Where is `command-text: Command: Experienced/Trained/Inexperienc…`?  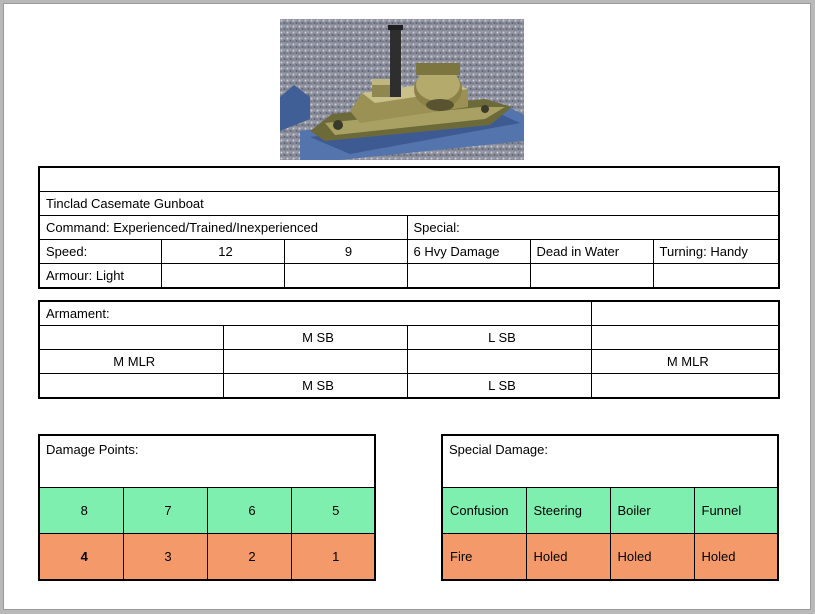 command-text: Command: Experienced/Trained/Inexperienc… is located at coordinates (223, 227).